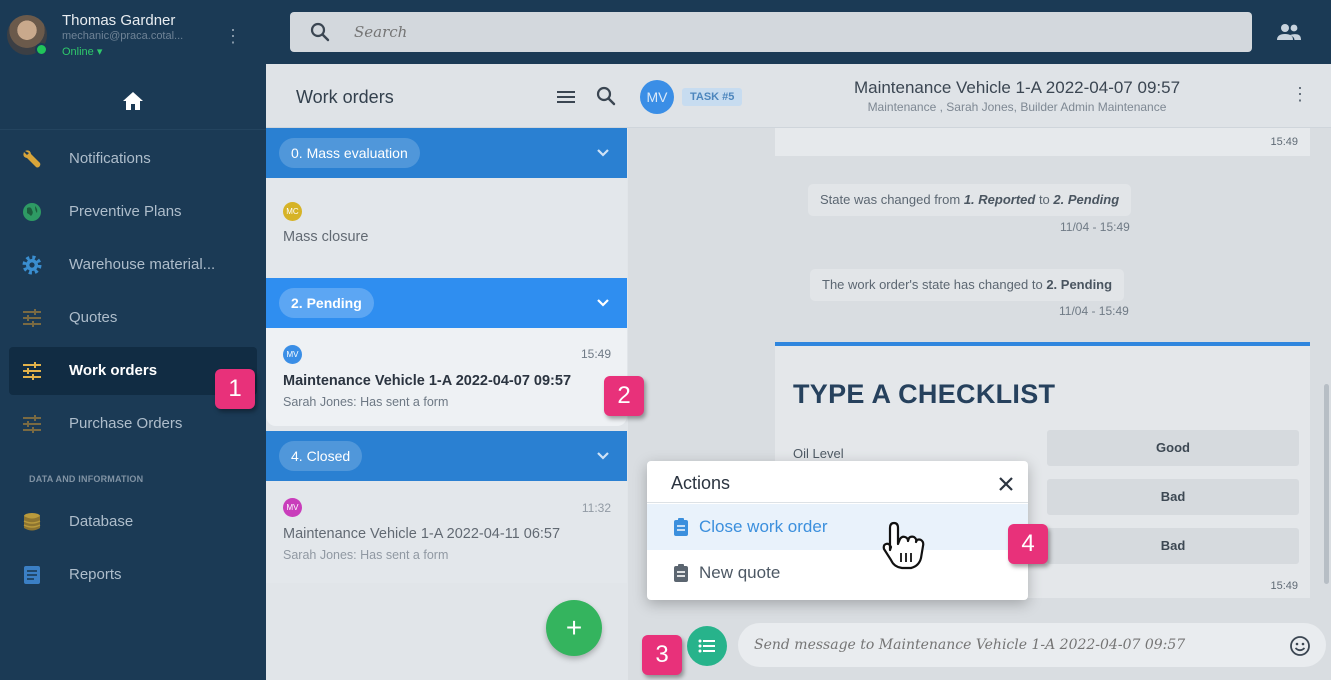 Image resolution: width=1331 pixels, height=680 pixels. What do you see at coordinates (1173, 448) in the screenshot?
I see `checklist-value: Good` at bounding box center [1173, 448].